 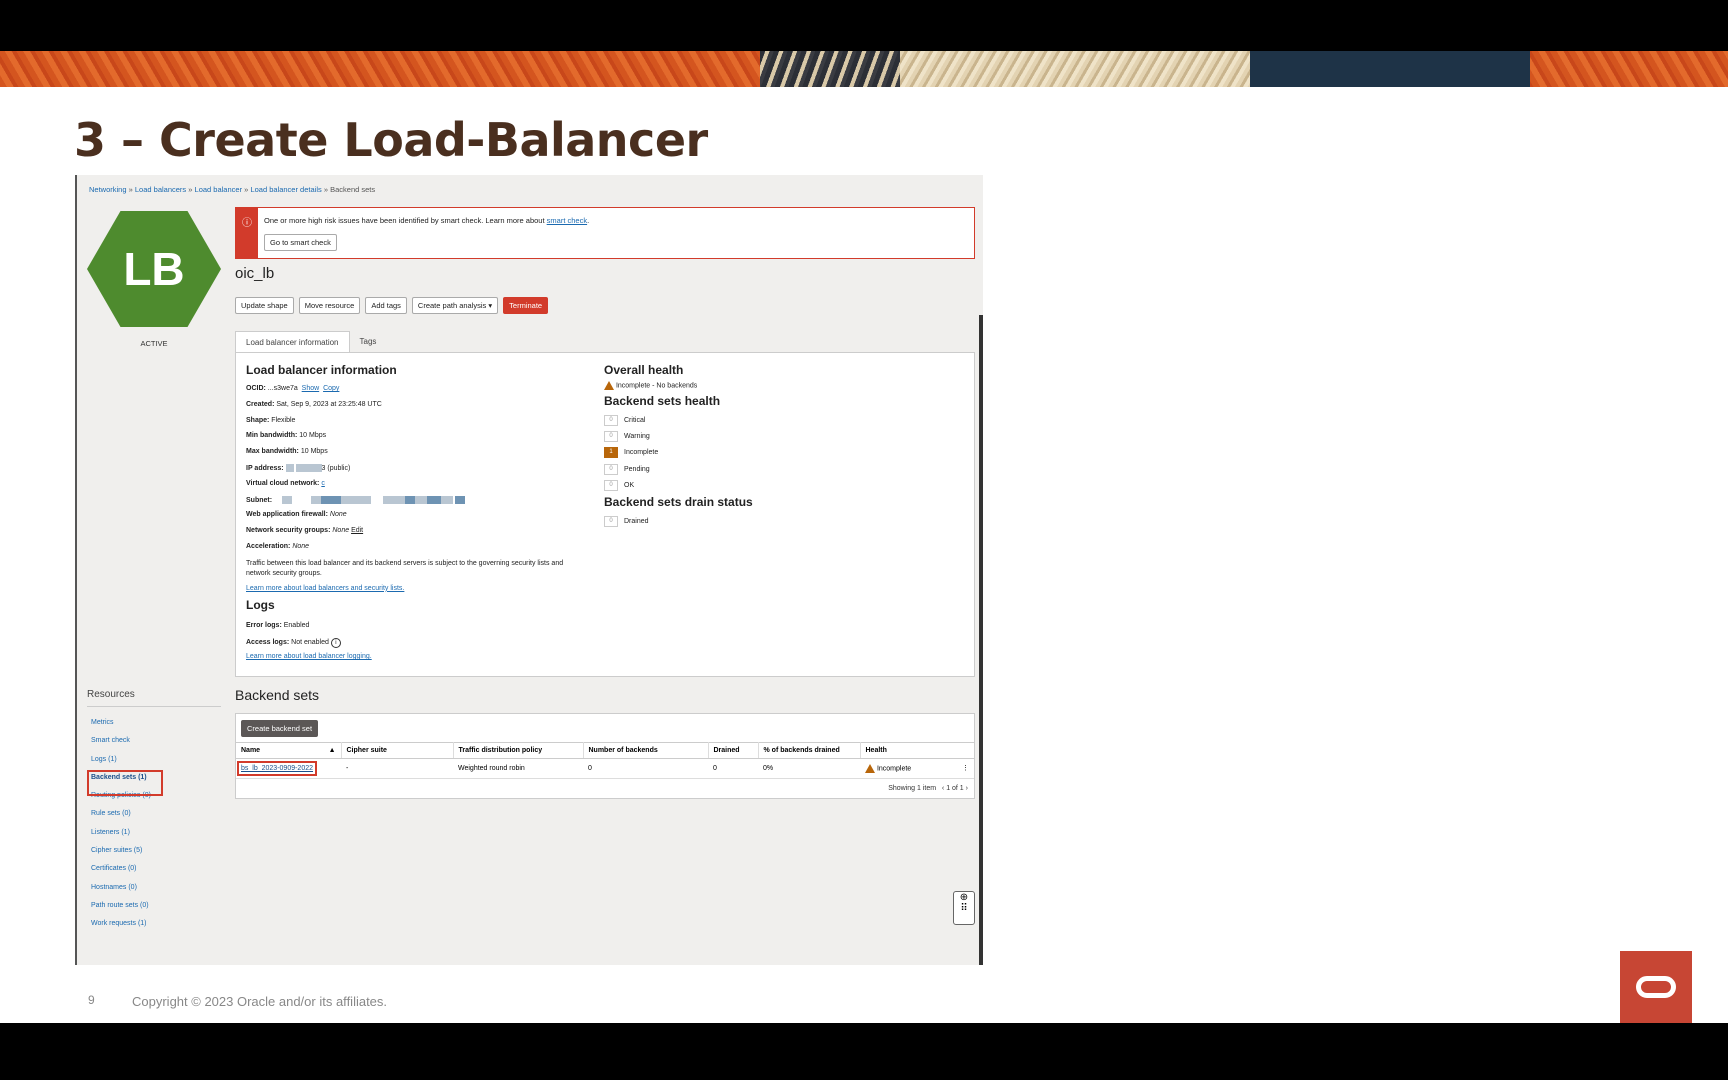 I want to click on breadcrumb-load-balancer: Load balancer, so click(x=219, y=189).